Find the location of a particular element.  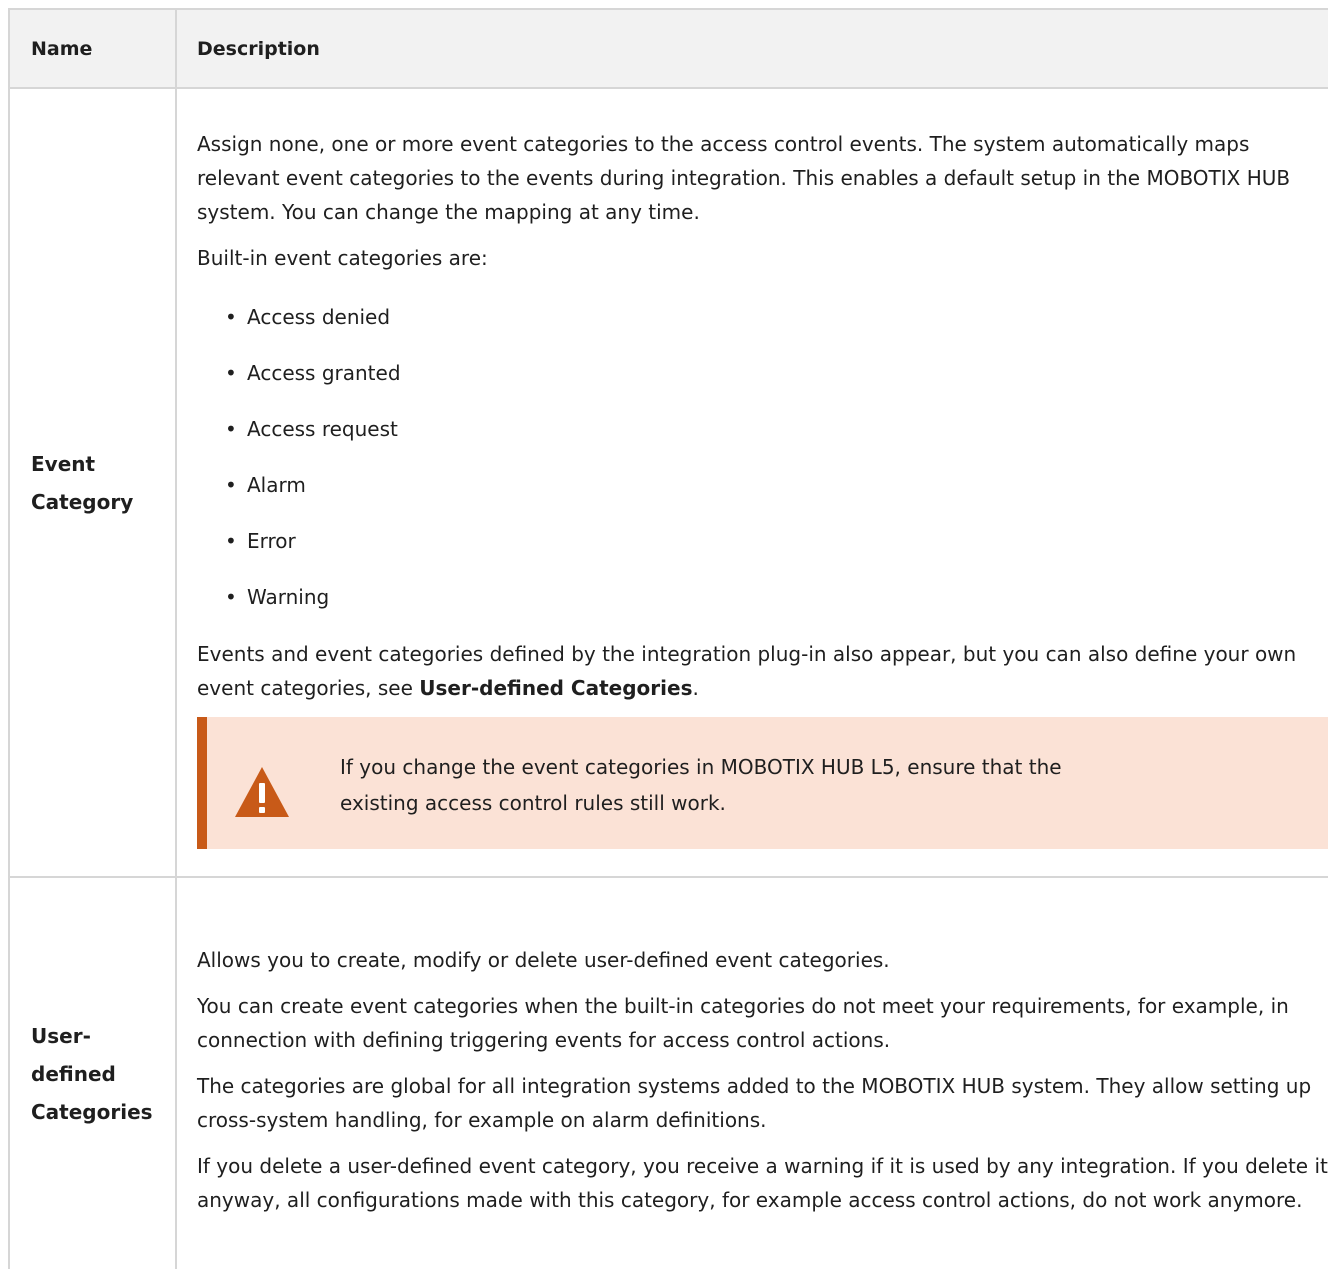

user-defined-name-line1: User- is located at coordinates (61, 1035).